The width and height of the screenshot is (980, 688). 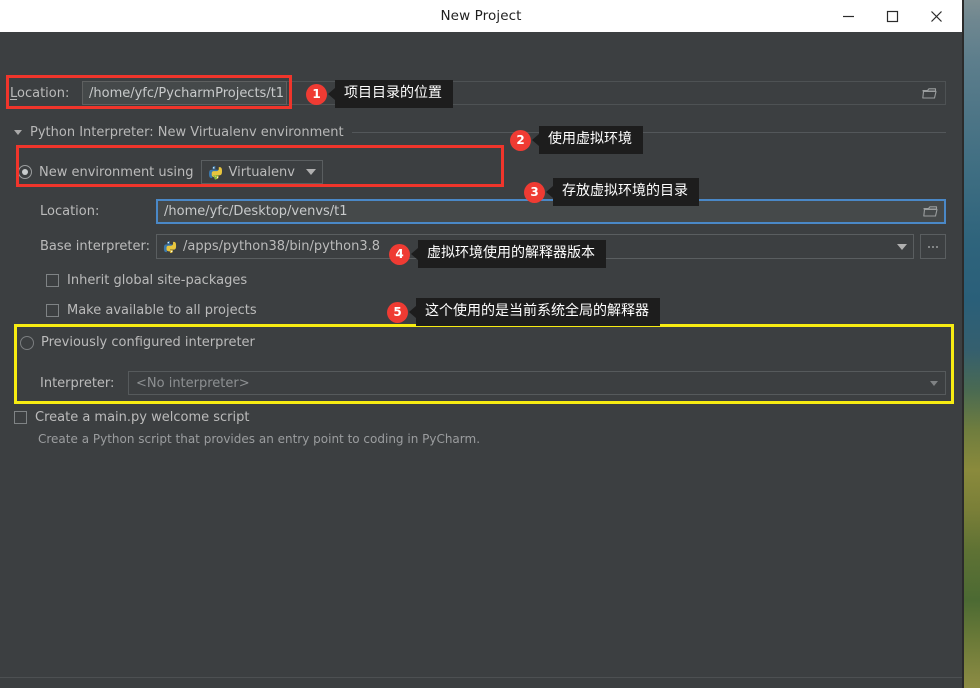 I want to click on maximize-button, so click(x=892, y=16).